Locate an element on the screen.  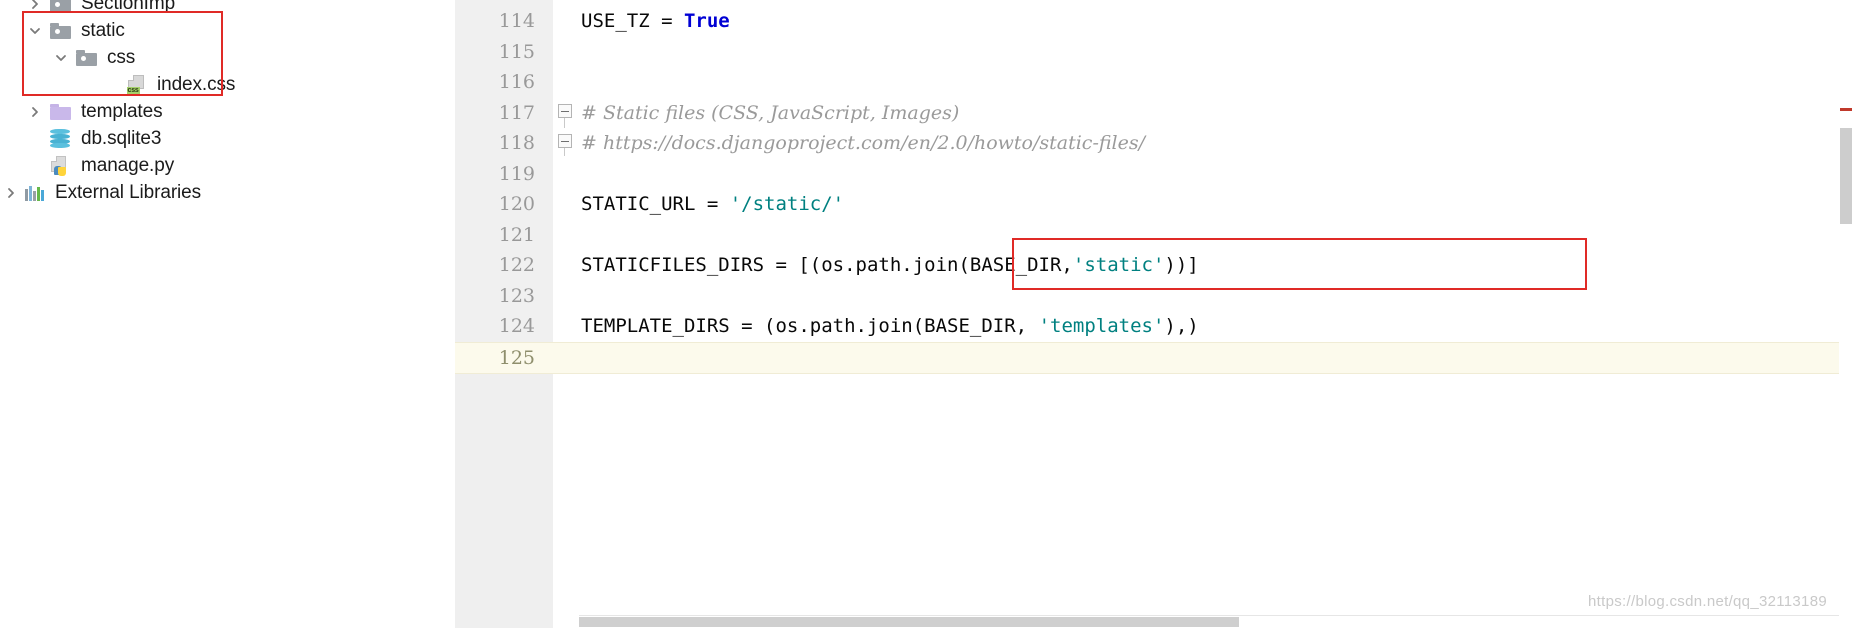
code-token: ),) is located at coordinates (1181, 326).